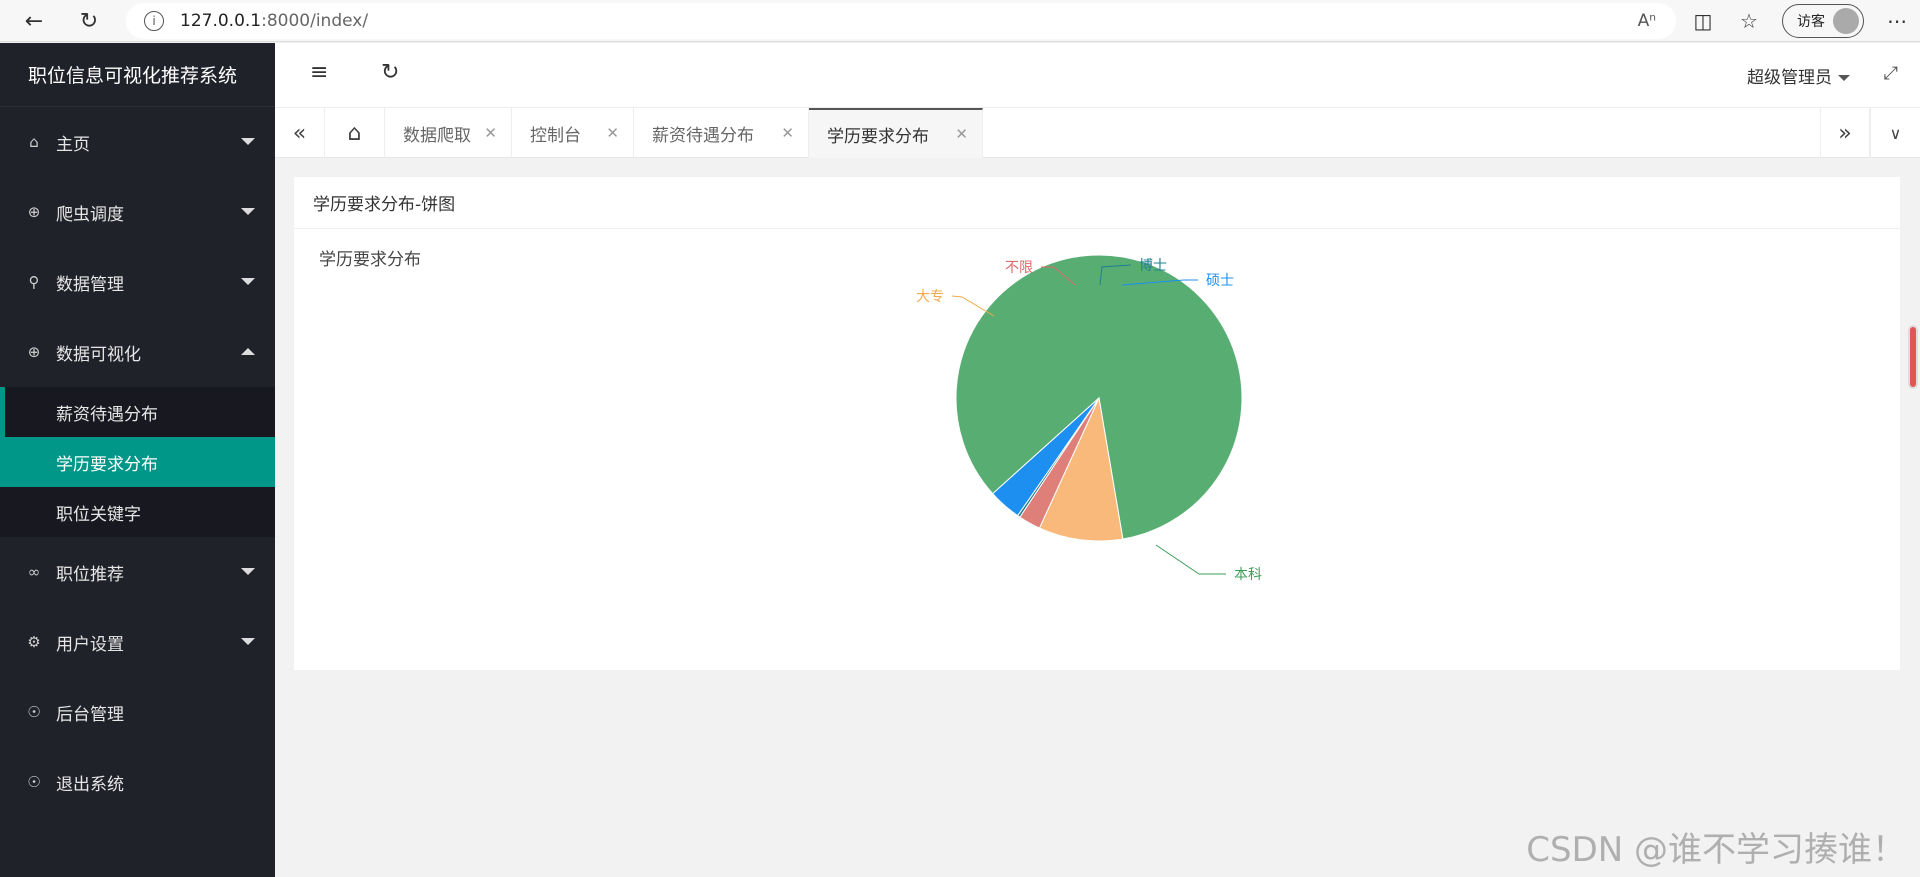 The width and height of the screenshot is (1920, 877). What do you see at coordinates (221, 21) in the screenshot?
I see `url-host: 127.0.0.1` at bounding box center [221, 21].